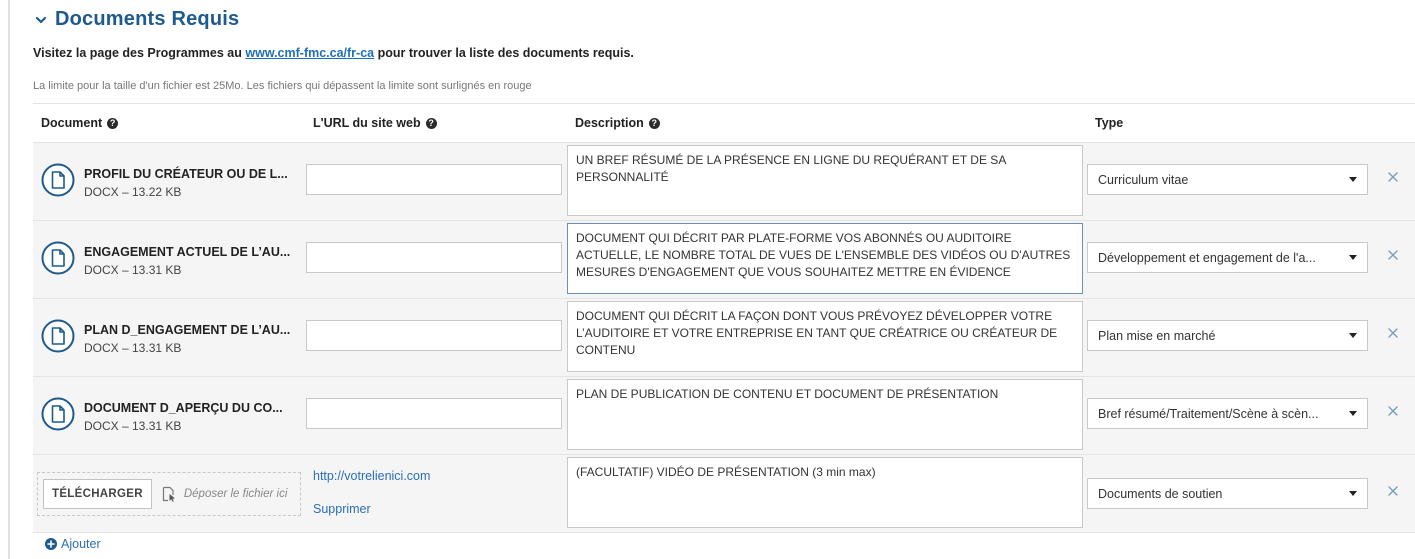  What do you see at coordinates (81, 544) in the screenshot?
I see `add-label: Ajouter` at bounding box center [81, 544].